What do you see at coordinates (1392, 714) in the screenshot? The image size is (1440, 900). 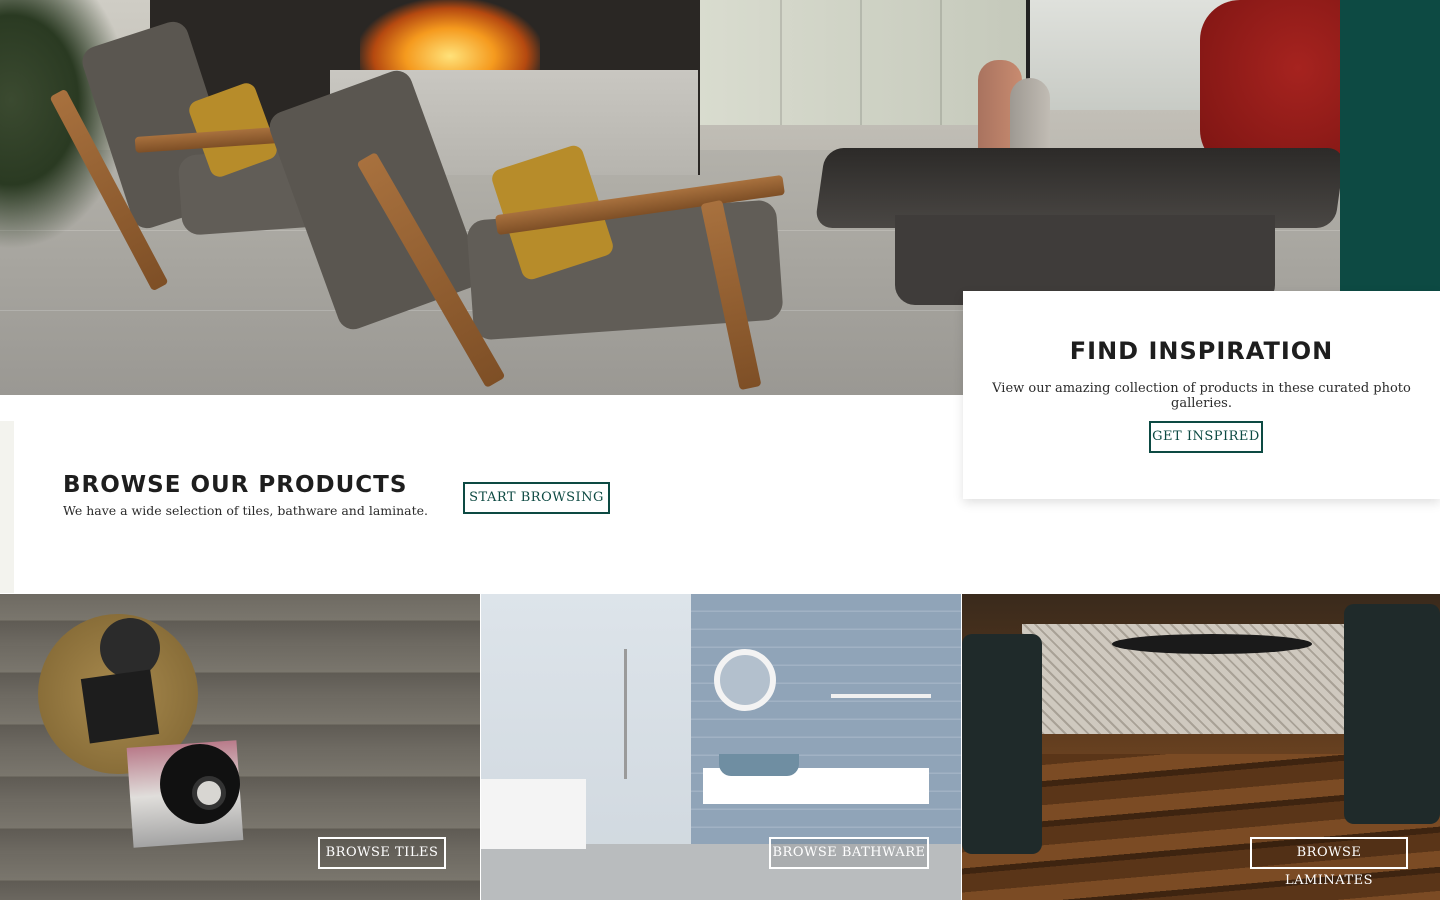 I see `tile-armchair-right` at bounding box center [1392, 714].